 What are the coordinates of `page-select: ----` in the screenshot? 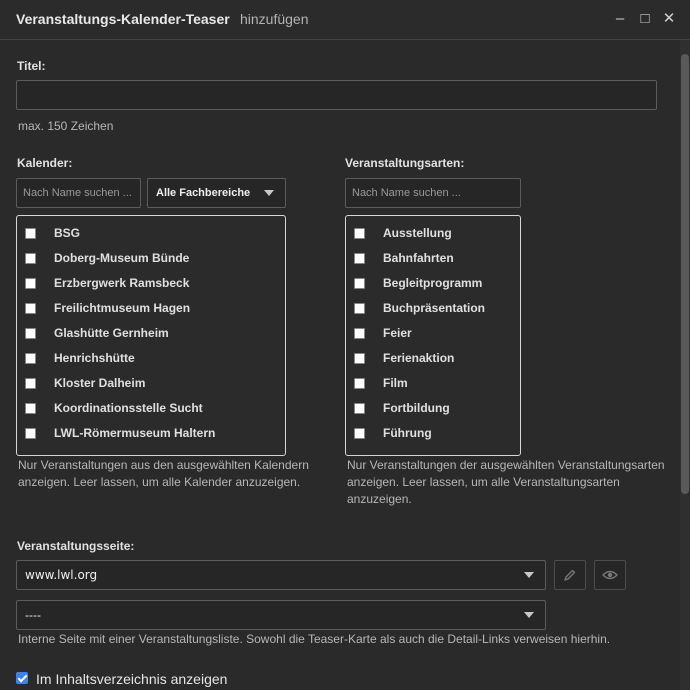 It's located at (281, 615).